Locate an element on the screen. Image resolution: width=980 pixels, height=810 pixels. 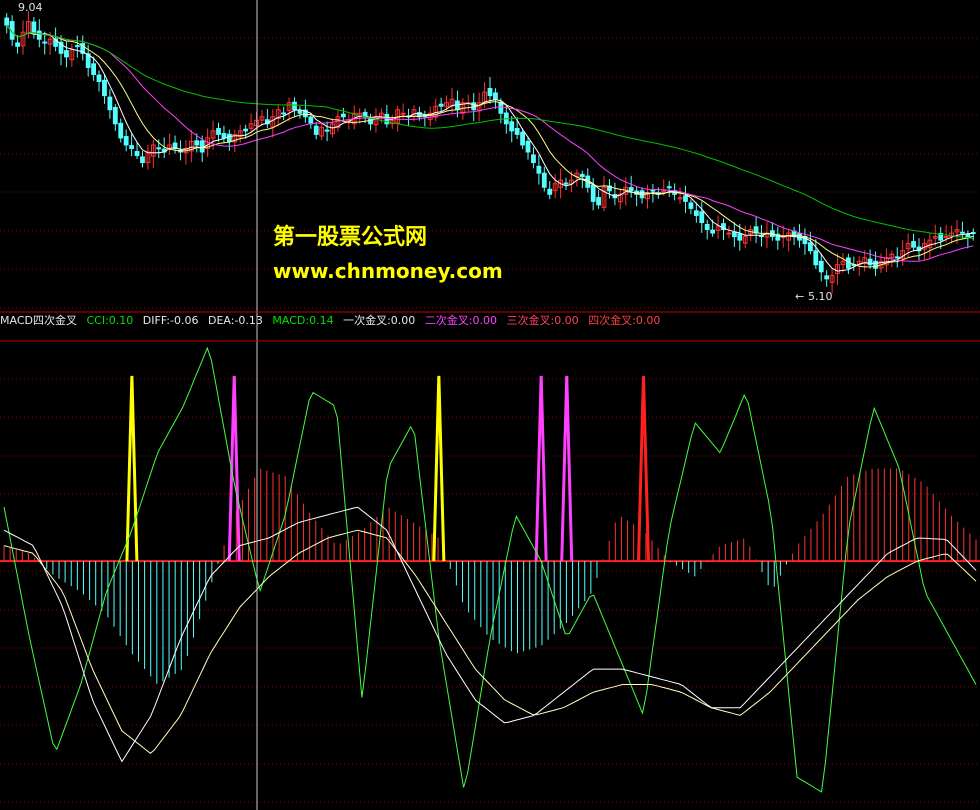
legend-macd: MACD:0.14 is located at coordinates (303, 320).